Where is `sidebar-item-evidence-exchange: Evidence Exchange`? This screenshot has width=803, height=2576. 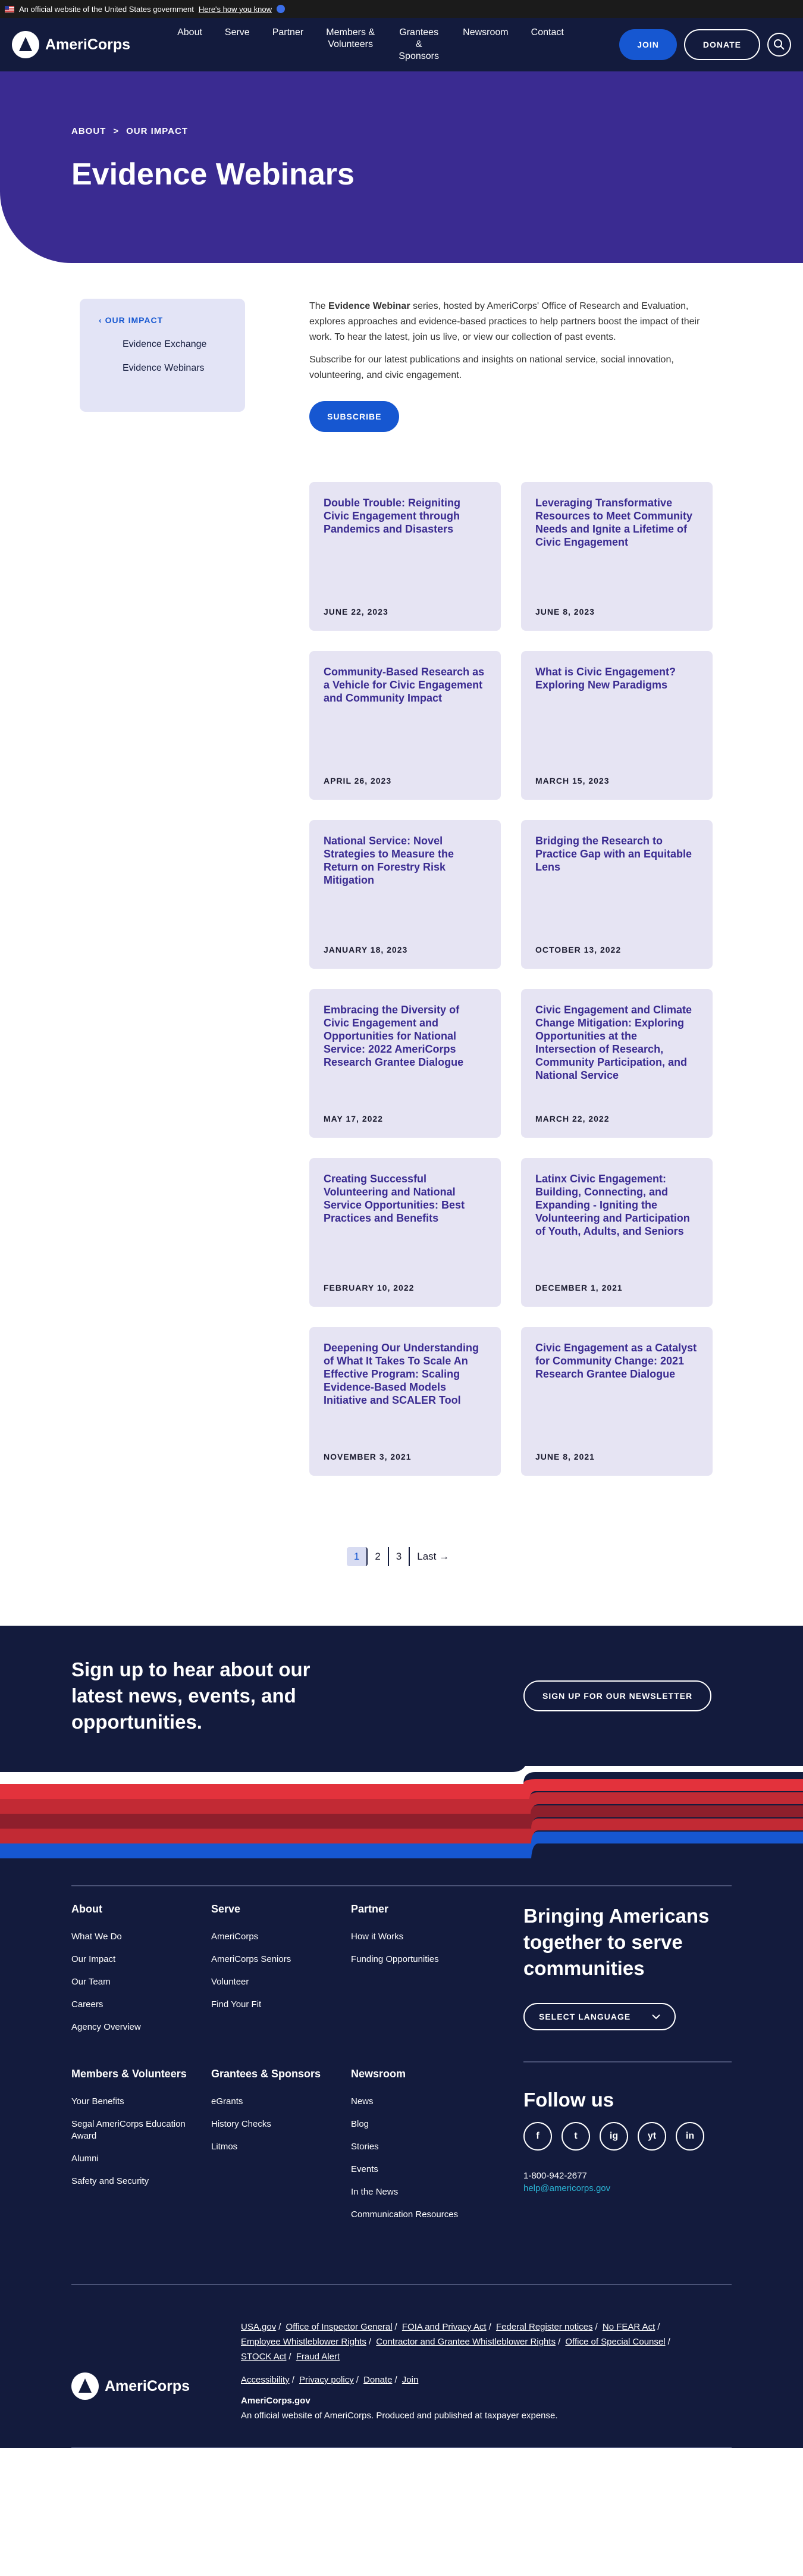 sidebar-item-evidence-exchange: Evidence Exchange is located at coordinates (162, 344).